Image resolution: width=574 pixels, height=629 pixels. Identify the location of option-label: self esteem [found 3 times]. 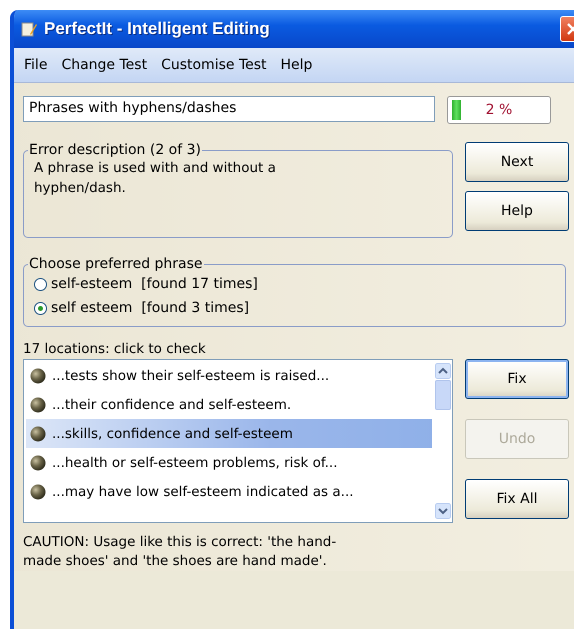
(150, 308).